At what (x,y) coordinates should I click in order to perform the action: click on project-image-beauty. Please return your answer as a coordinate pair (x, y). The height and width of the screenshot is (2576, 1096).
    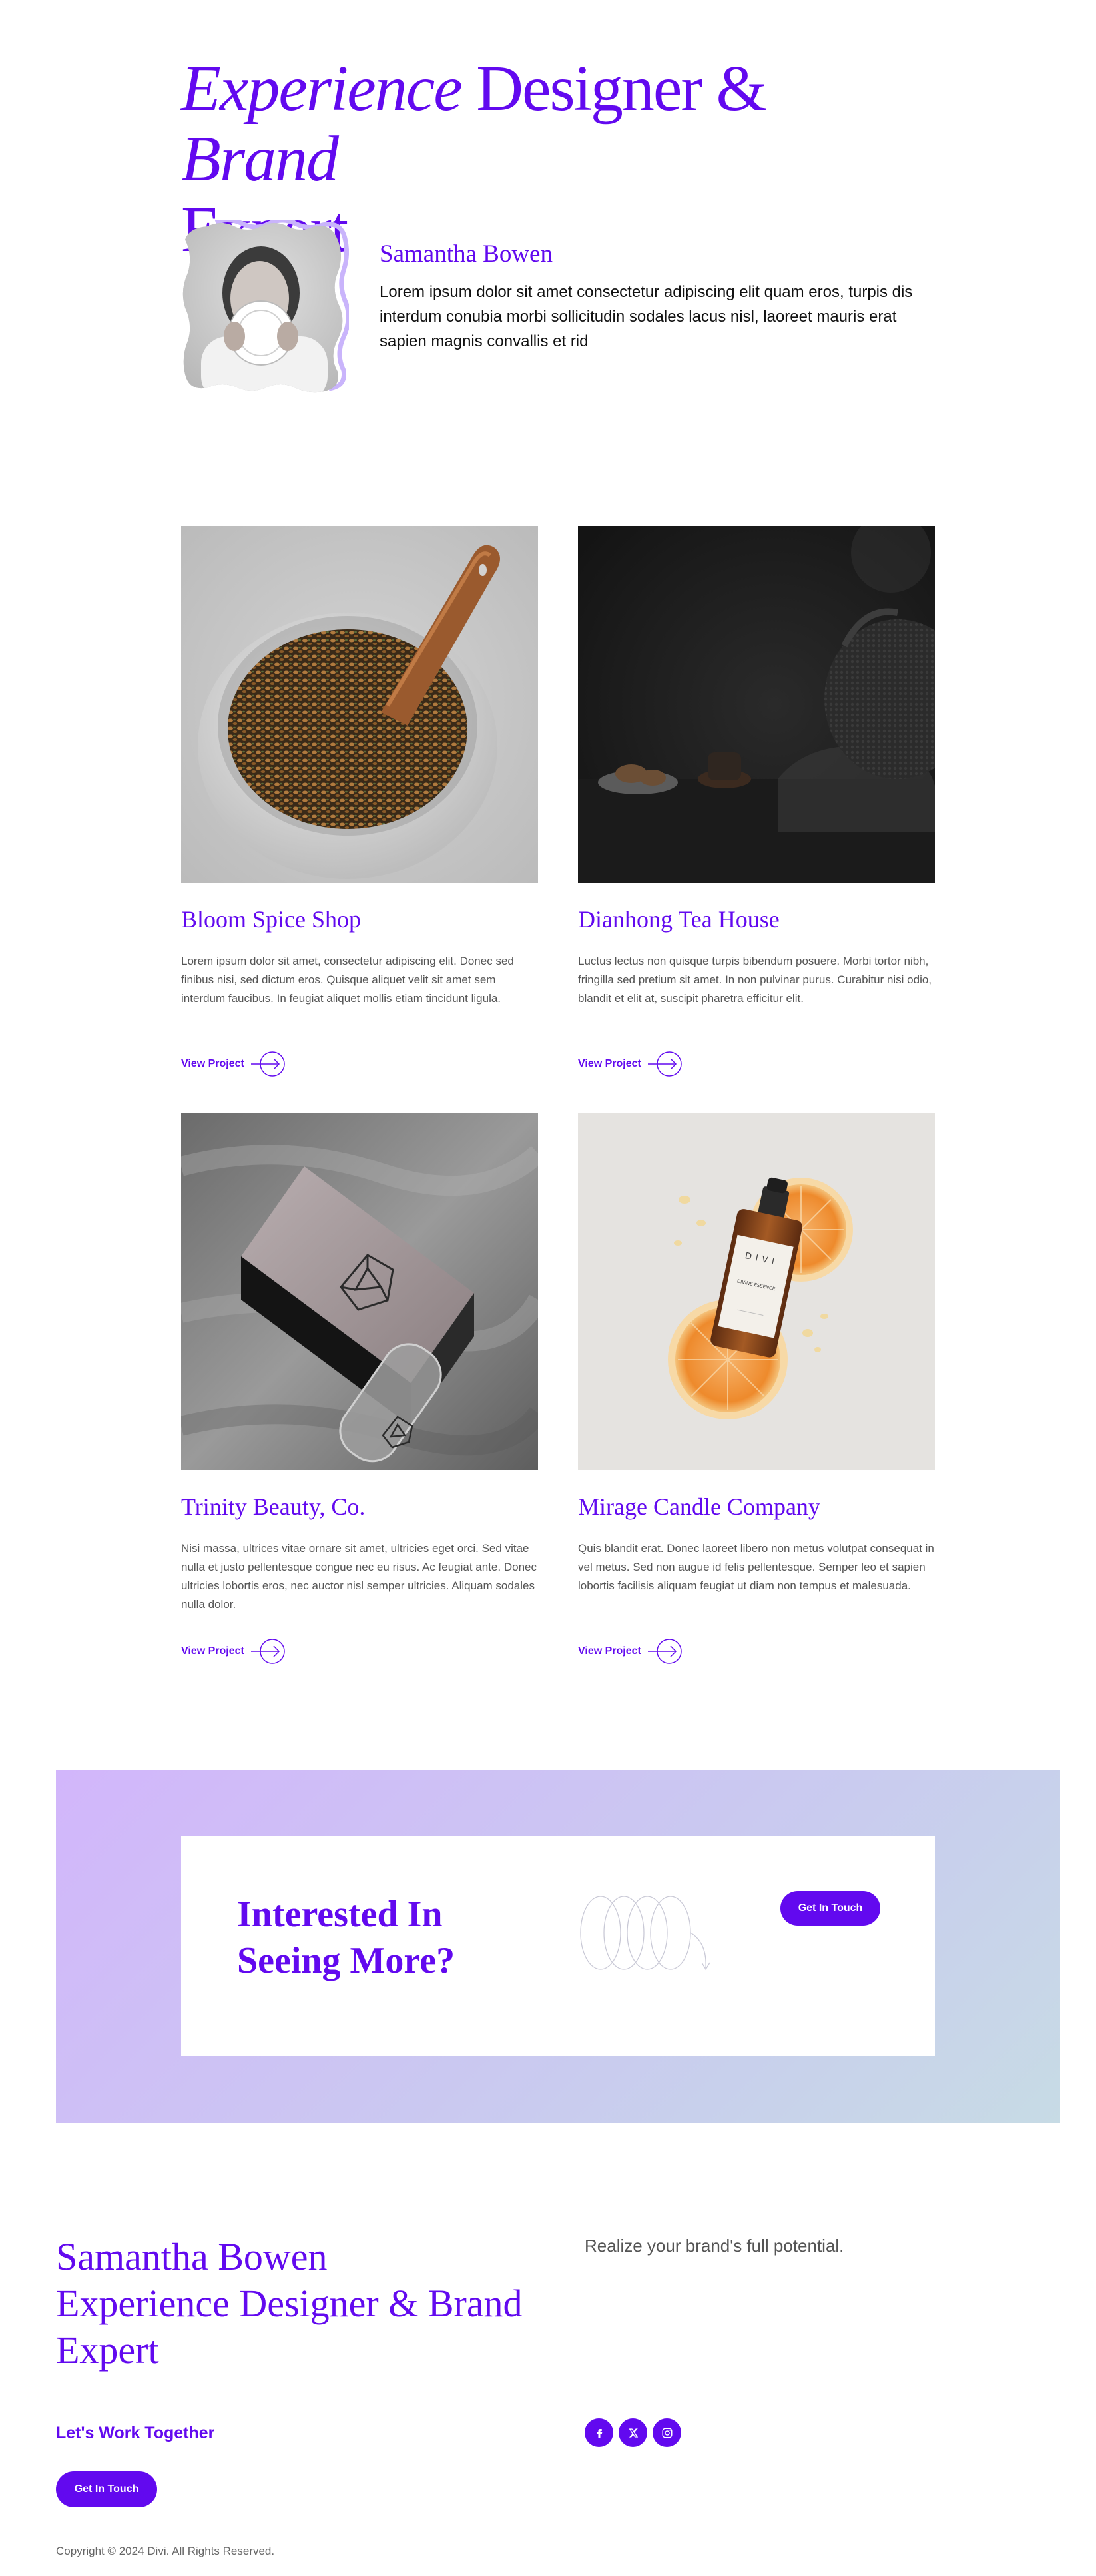
    Looking at the image, I should click on (359, 1292).